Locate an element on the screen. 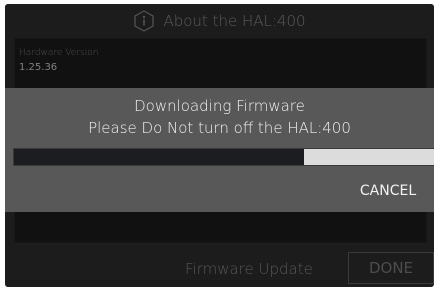 The image size is (439, 291). download-progress-bar is located at coordinates (223, 157).